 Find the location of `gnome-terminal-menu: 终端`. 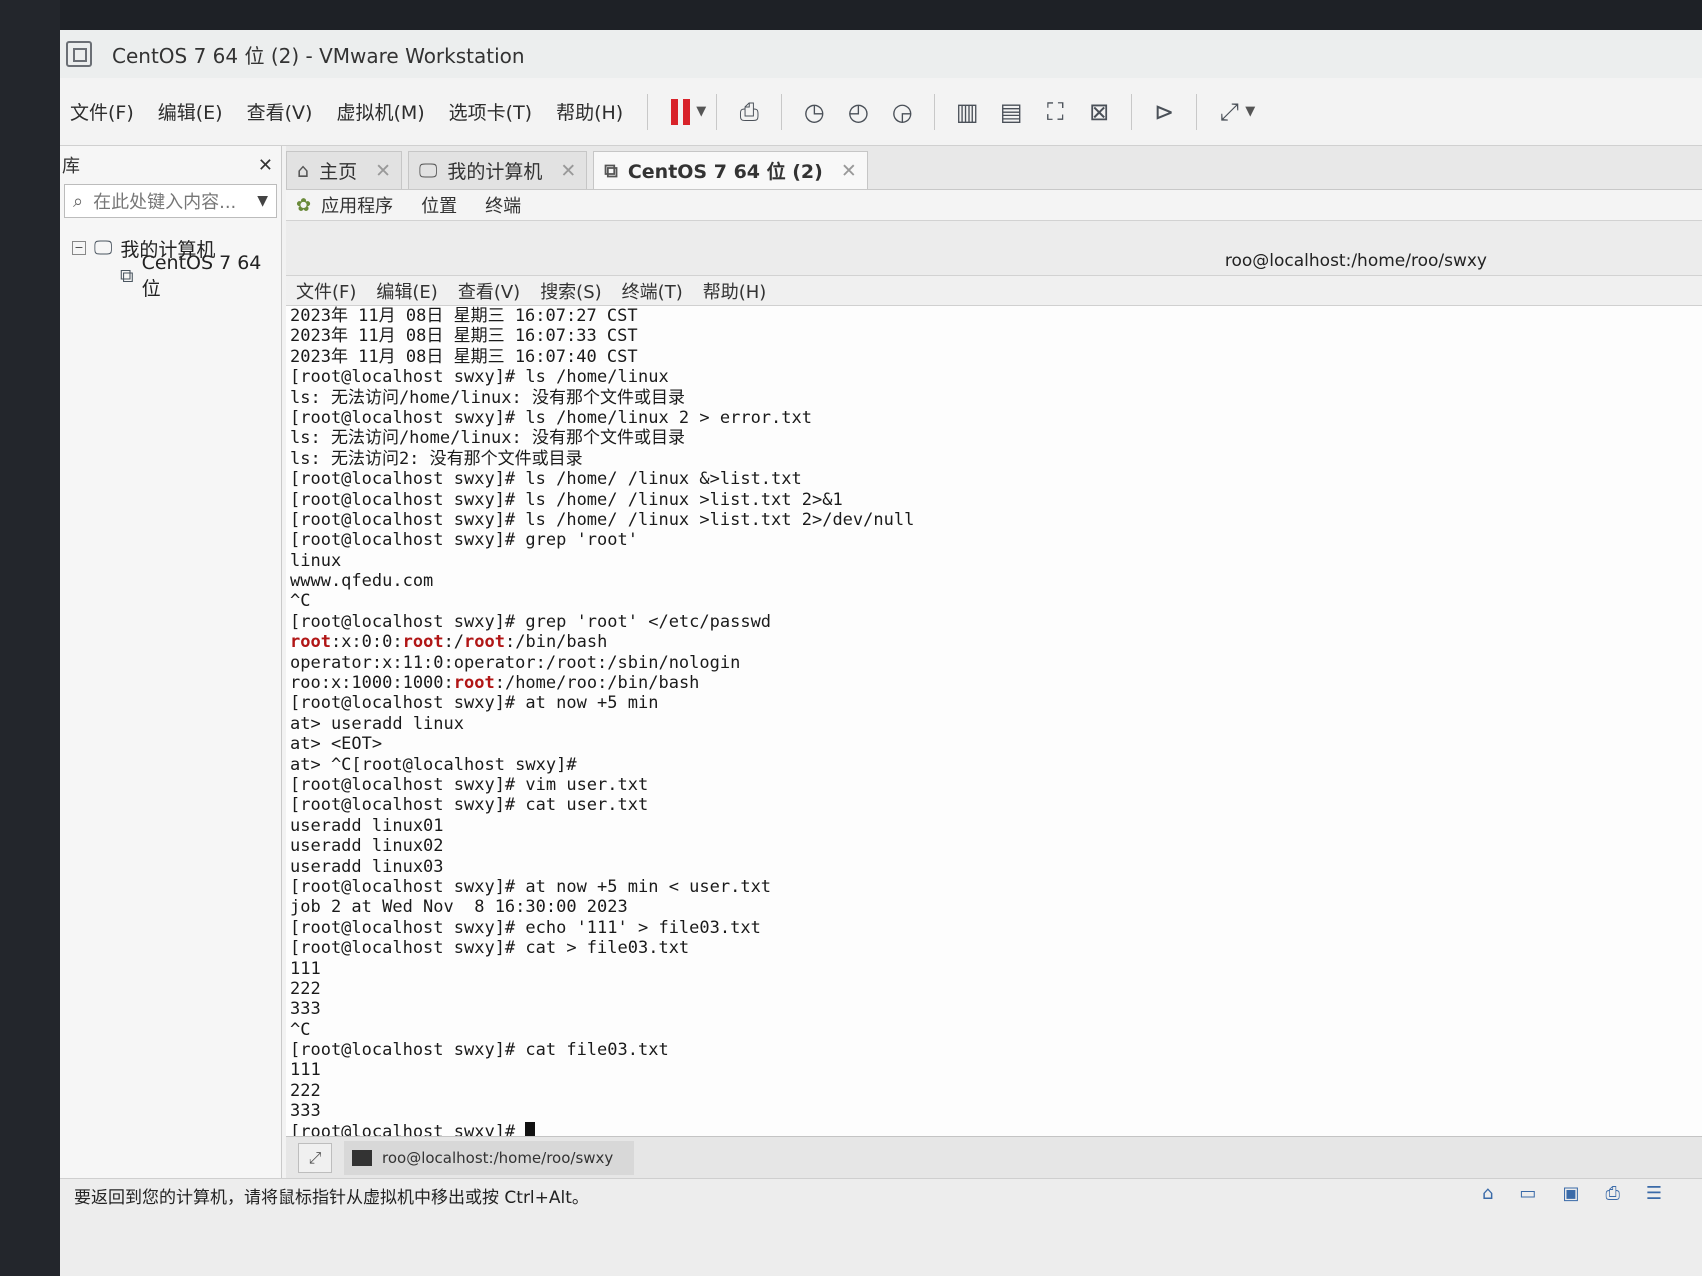

gnome-terminal-menu: 终端 is located at coordinates (503, 205).